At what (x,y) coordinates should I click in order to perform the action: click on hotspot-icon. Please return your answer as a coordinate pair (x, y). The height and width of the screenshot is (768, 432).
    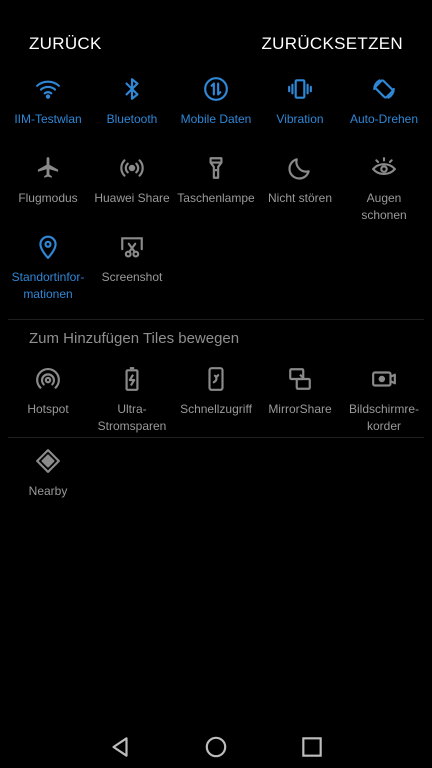
    Looking at the image, I should click on (48, 379).